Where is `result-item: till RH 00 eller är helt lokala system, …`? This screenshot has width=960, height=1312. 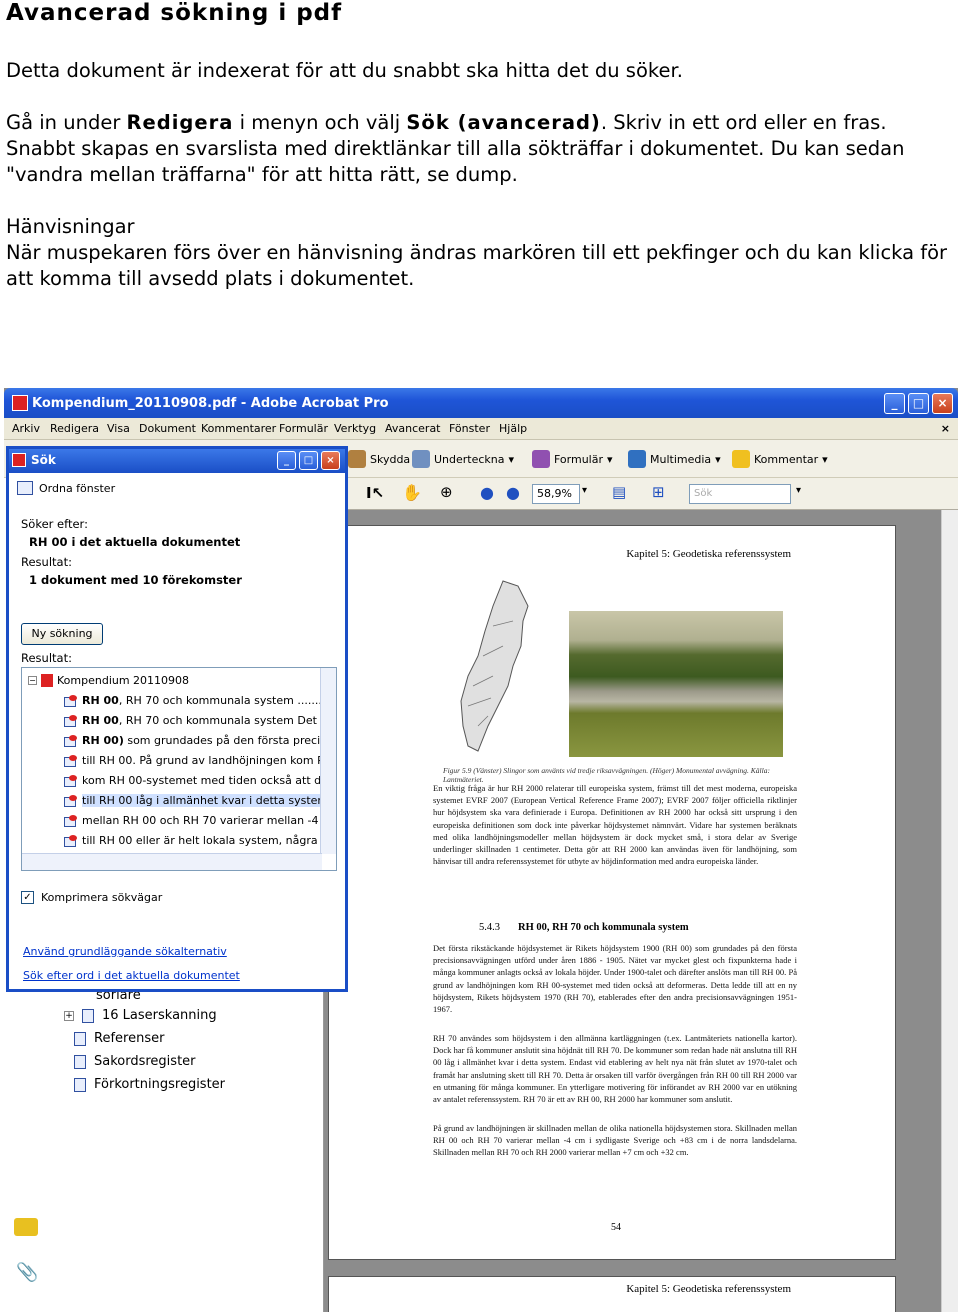 result-item: till RH 00 eller är helt lokala system, … is located at coordinates (200, 840).